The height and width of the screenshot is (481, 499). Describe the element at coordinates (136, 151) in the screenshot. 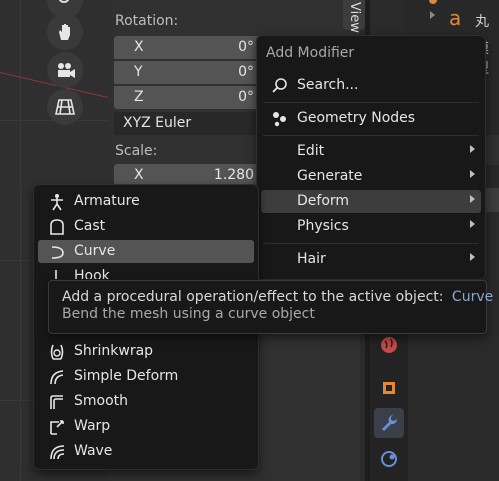

I see `scale-label: Scale:` at that location.